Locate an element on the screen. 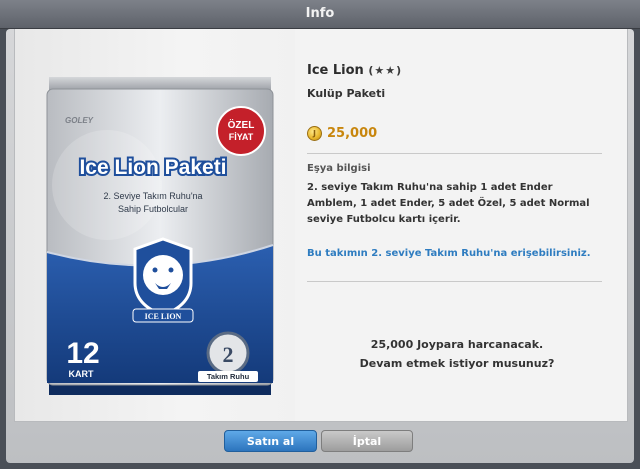  badge-line1: ÖZEL is located at coordinates (241, 124).